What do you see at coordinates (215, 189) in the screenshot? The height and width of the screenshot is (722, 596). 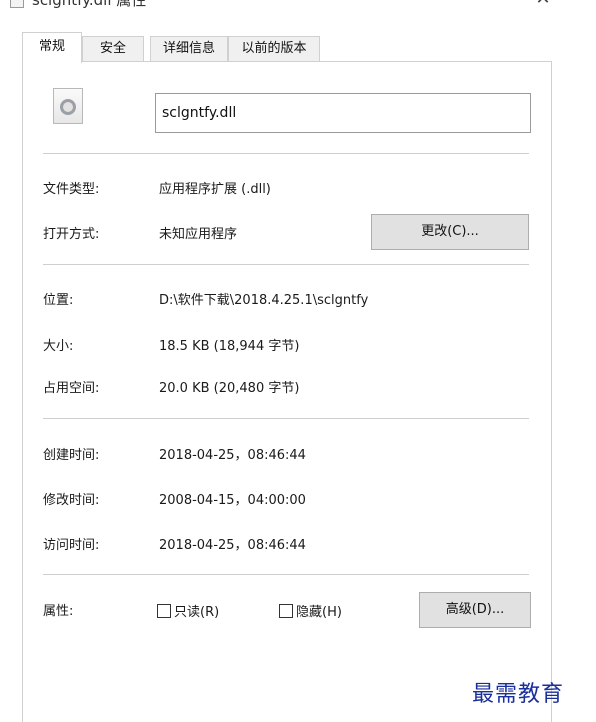 I see `file-type-value: 应用程序扩展 (.dll)` at bounding box center [215, 189].